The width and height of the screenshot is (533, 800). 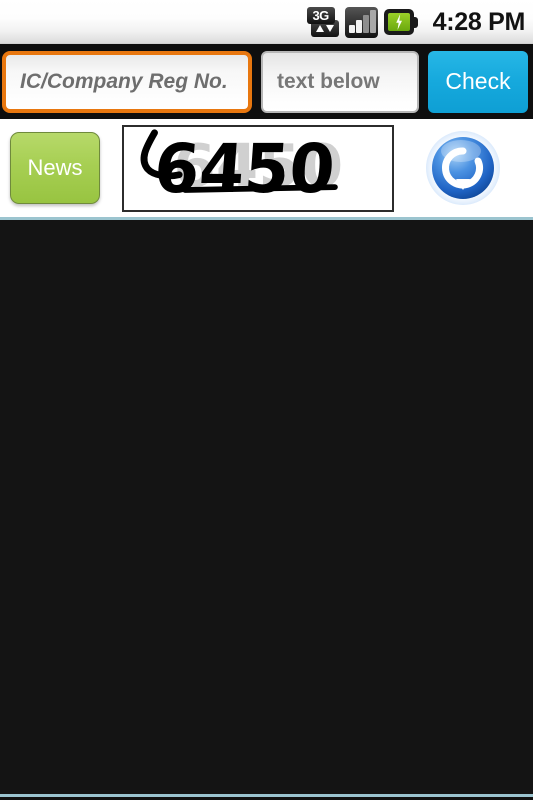 I want to click on input-toolbar: IC/Company Reg No. text below Check, so click(x=266, y=81).